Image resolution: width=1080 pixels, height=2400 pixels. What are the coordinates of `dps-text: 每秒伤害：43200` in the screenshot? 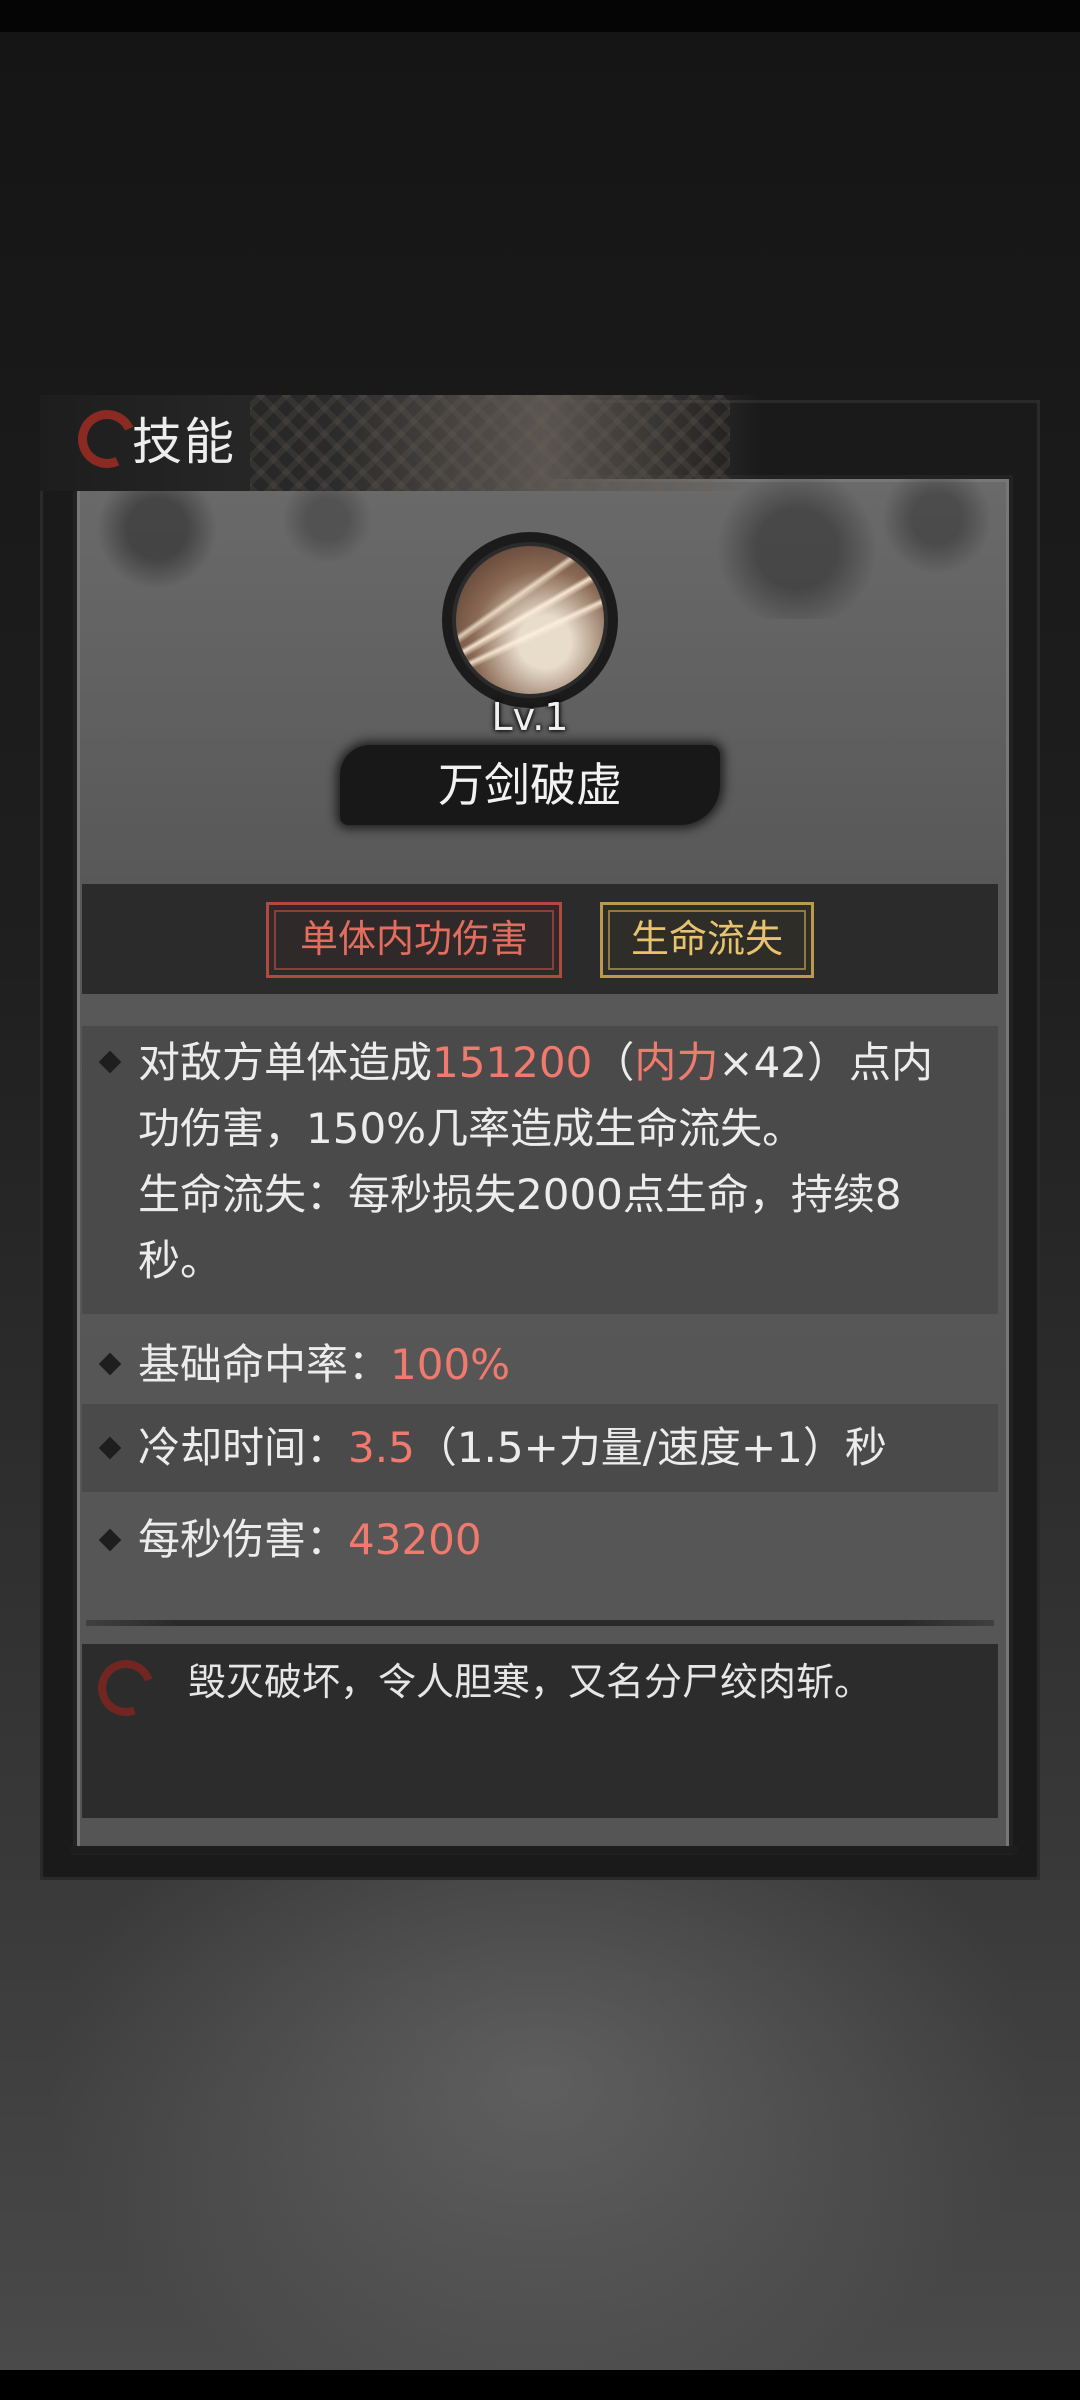 It's located at (310, 1539).